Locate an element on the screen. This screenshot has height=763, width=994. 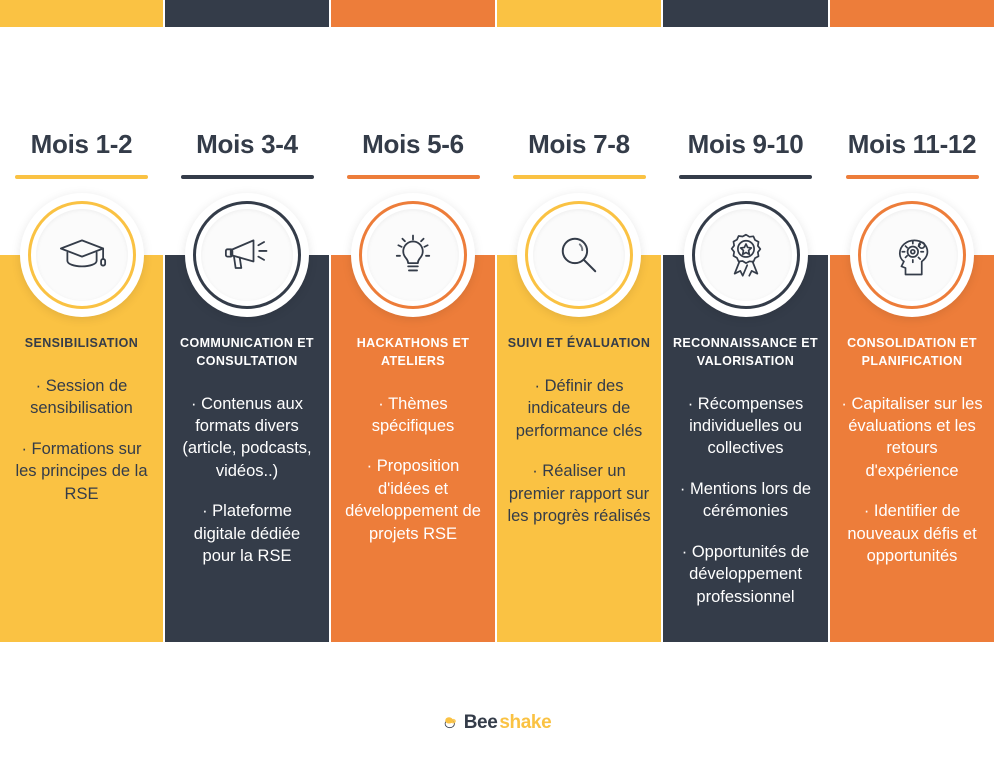
month-label: Mois 11-12 is located at coordinates (912, 144).